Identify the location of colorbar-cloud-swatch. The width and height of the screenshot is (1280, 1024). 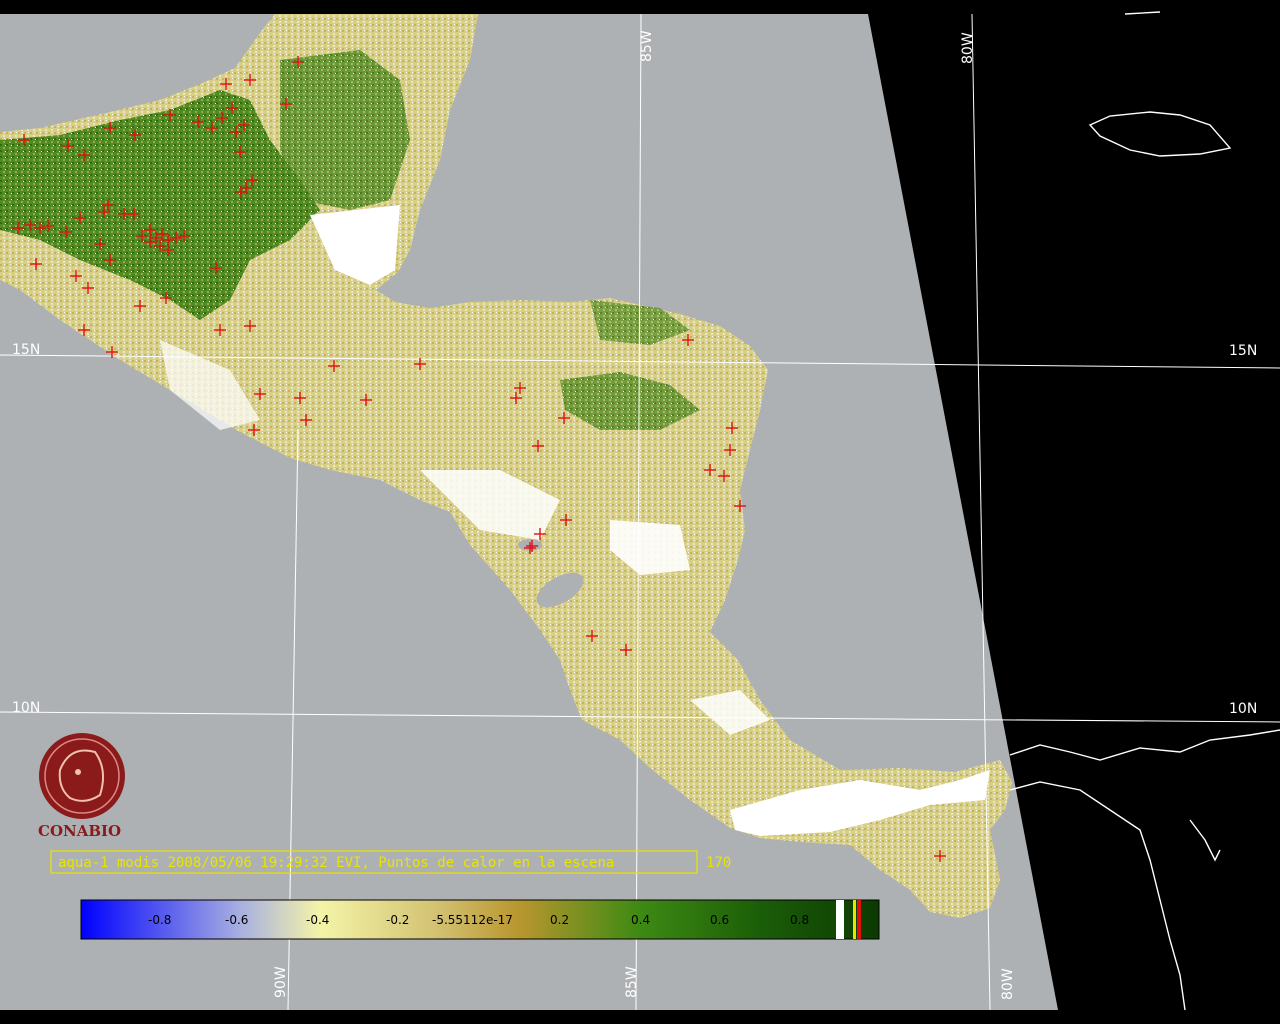
(840, 919).